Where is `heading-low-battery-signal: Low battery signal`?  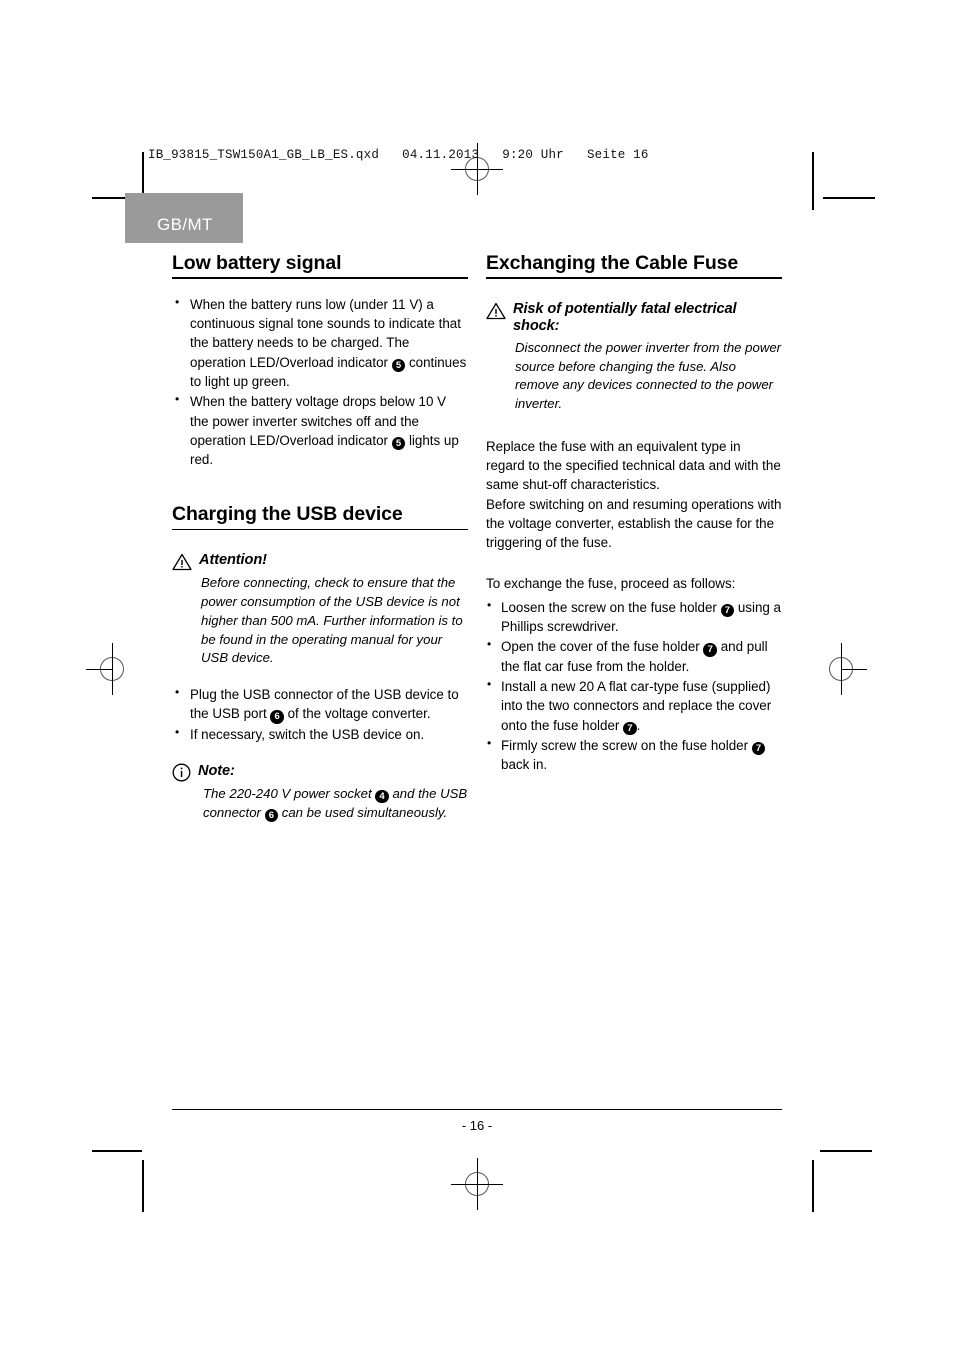 heading-low-battery-signal: Low battery signal is located at coordinates (257, 263).